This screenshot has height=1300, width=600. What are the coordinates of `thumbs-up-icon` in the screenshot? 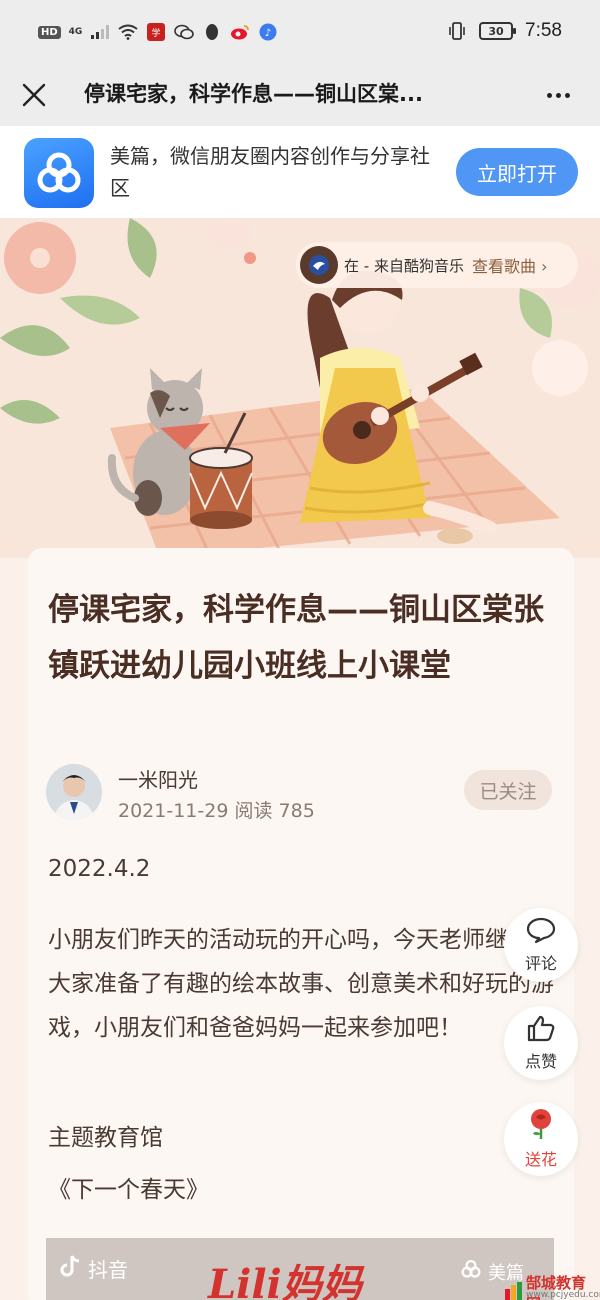 It's located at (541, 1030).